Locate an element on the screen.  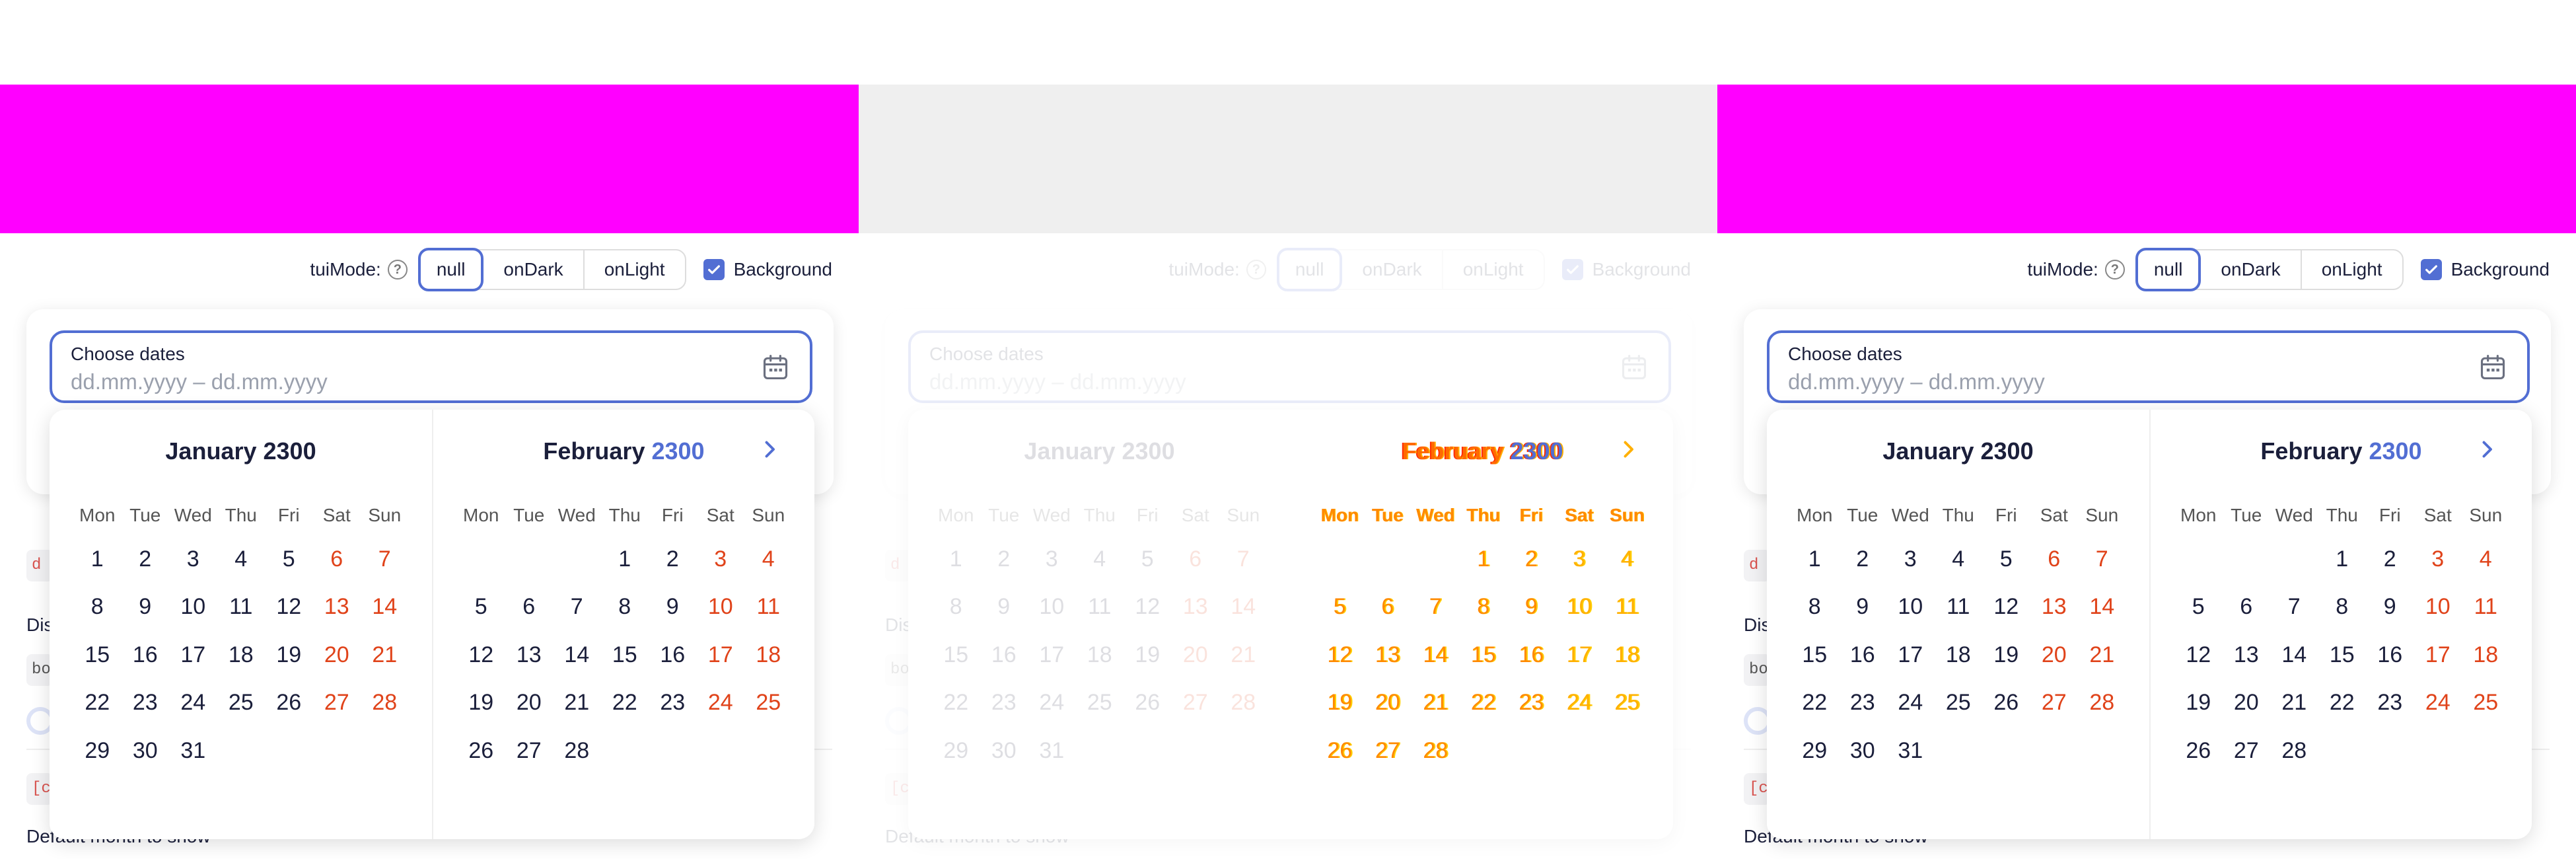
mode-onlight-button: onLight is located at coordinates (635, 269).